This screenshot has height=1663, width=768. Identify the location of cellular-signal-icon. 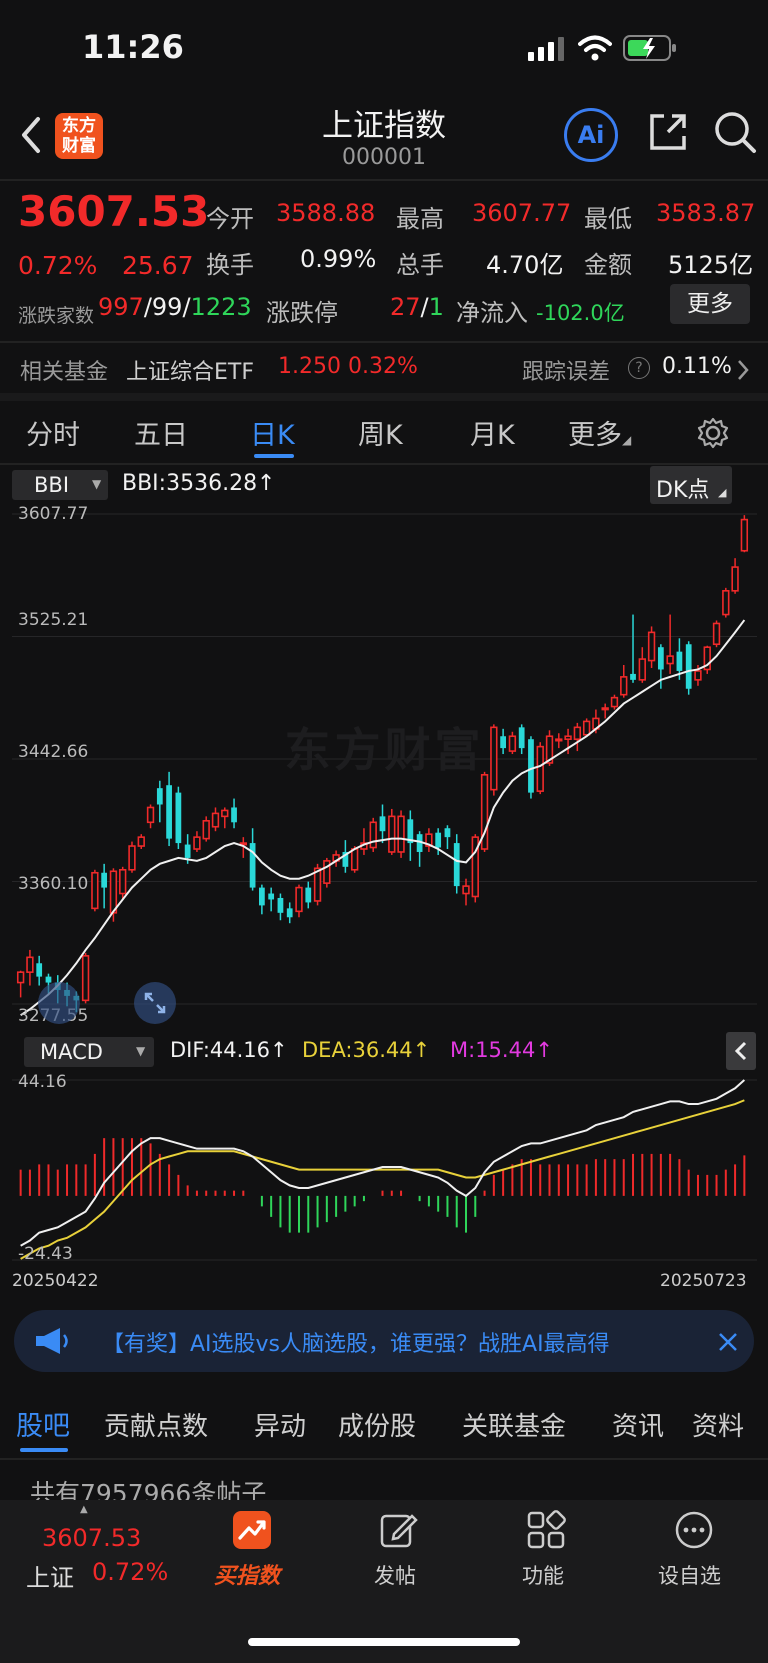
(546, 49).